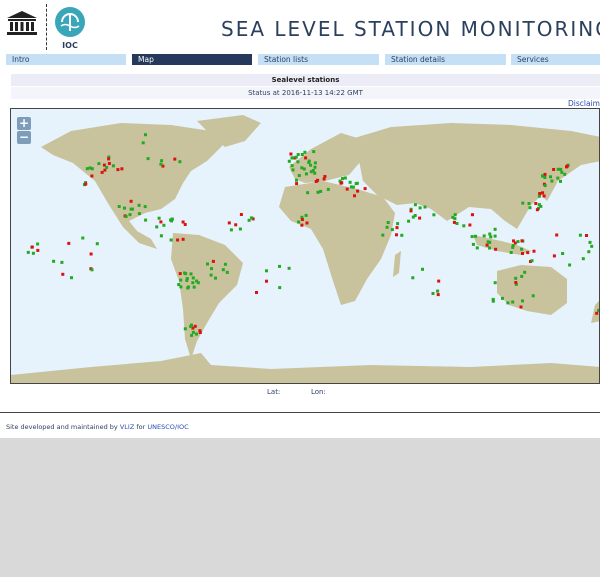 The image size is (600, 577). What do you see at coordinates (22, 23) in the screenshot?
I see `unesco-logo-icon` at bounding box center [22, 23].